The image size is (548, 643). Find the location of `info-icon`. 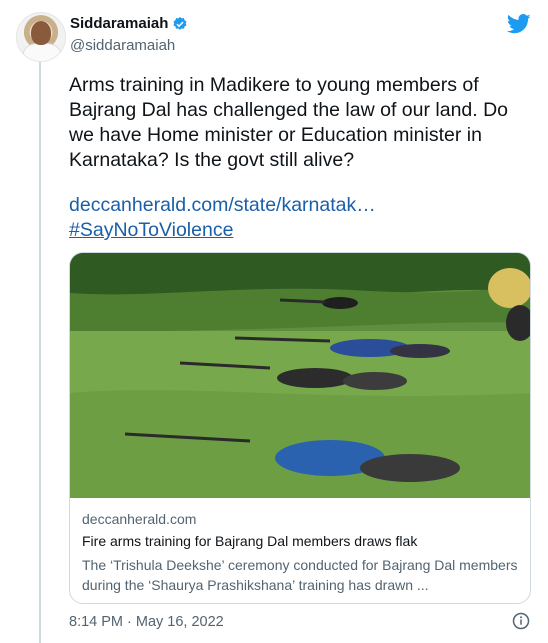

info-icon is located at coordinates (521, 621).